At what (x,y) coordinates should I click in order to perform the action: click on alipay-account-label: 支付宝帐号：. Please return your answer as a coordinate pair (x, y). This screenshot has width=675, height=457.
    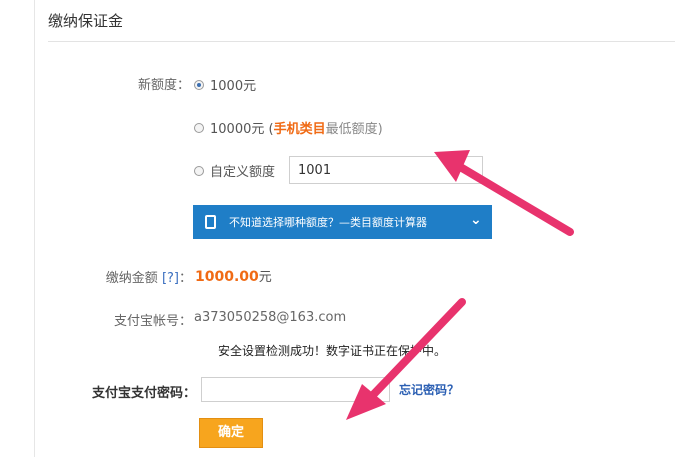
    Looking at the image, I should click on (152, 321).